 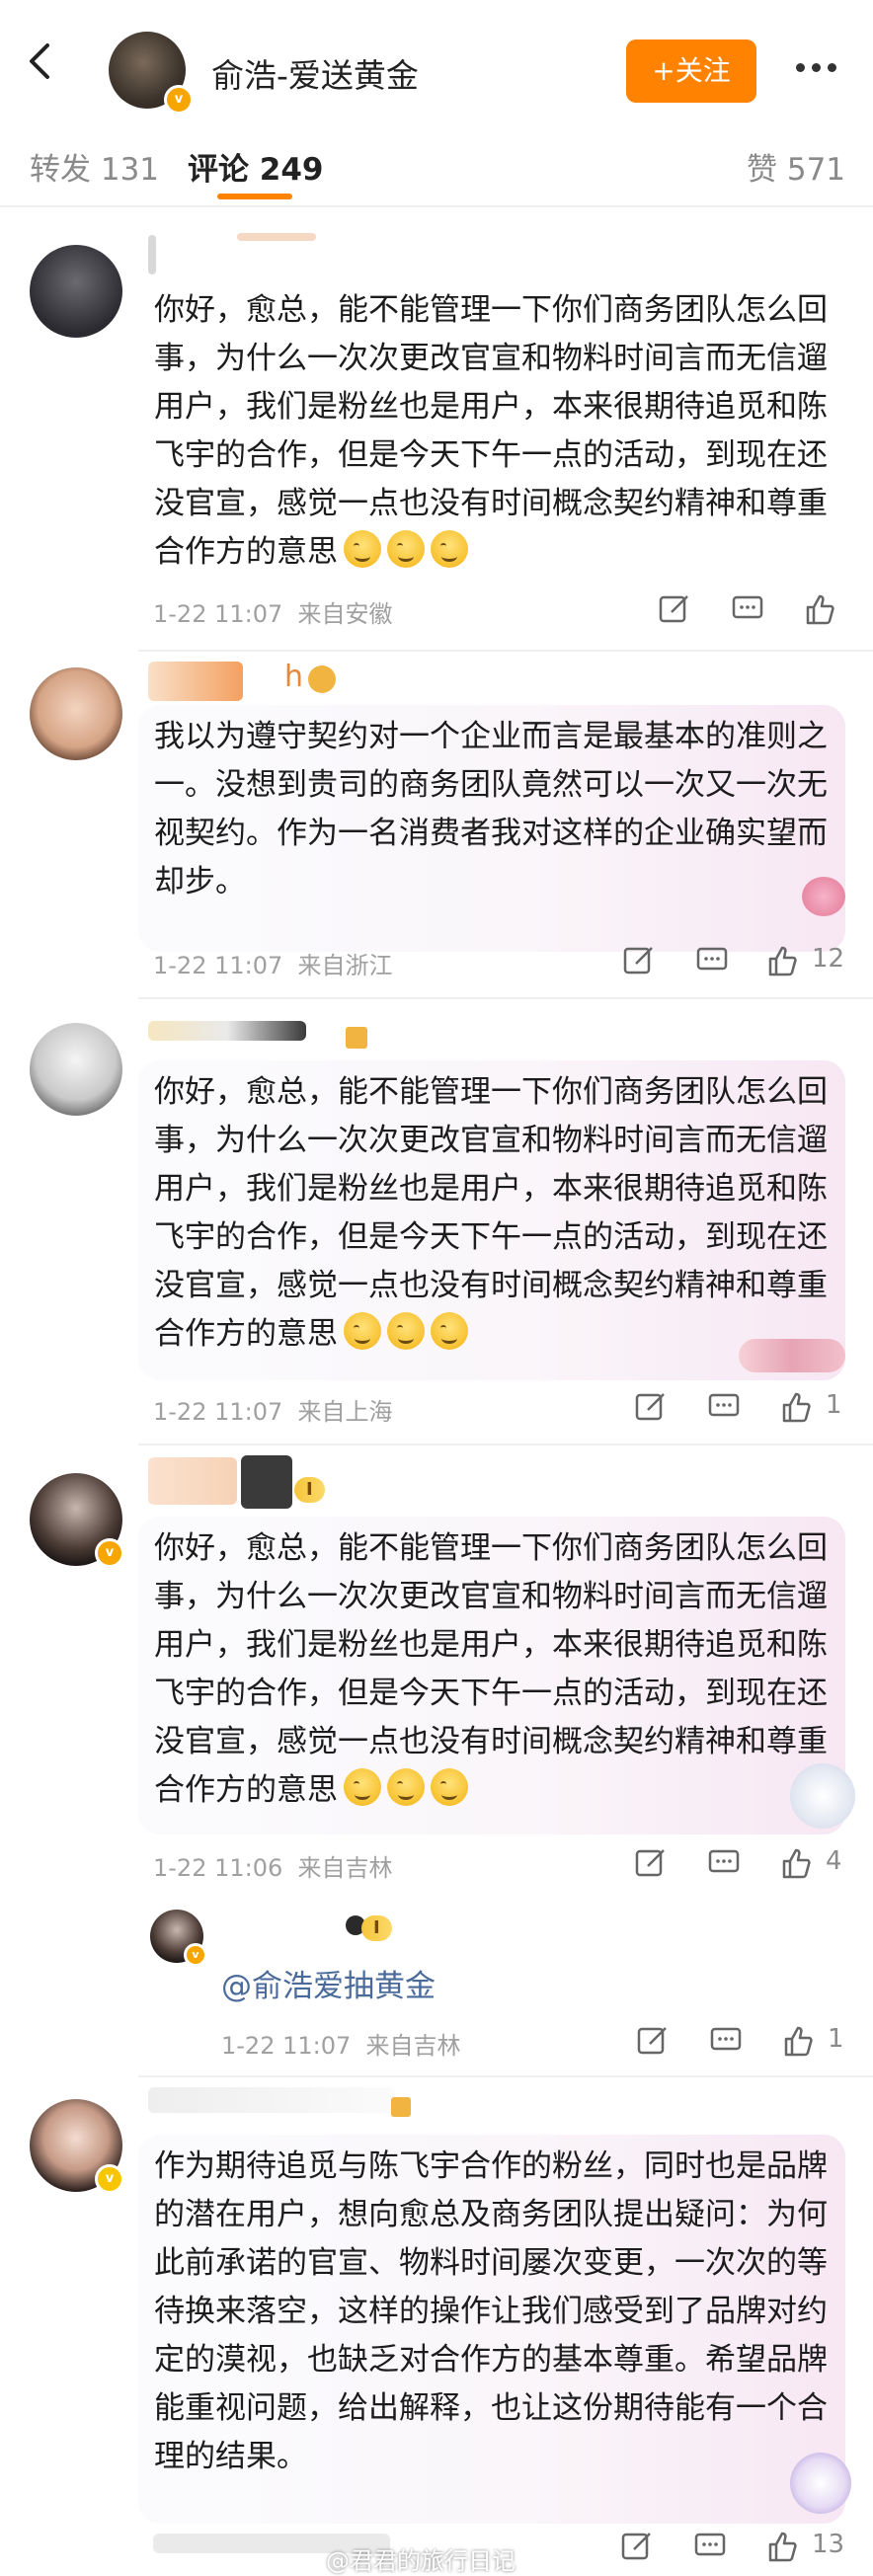 What do you see at coordinates (436, 58) in the screenshot?
I see `top-bar: v 俞浩-爱送黄金 +关注` at bounding box center [436, 58].